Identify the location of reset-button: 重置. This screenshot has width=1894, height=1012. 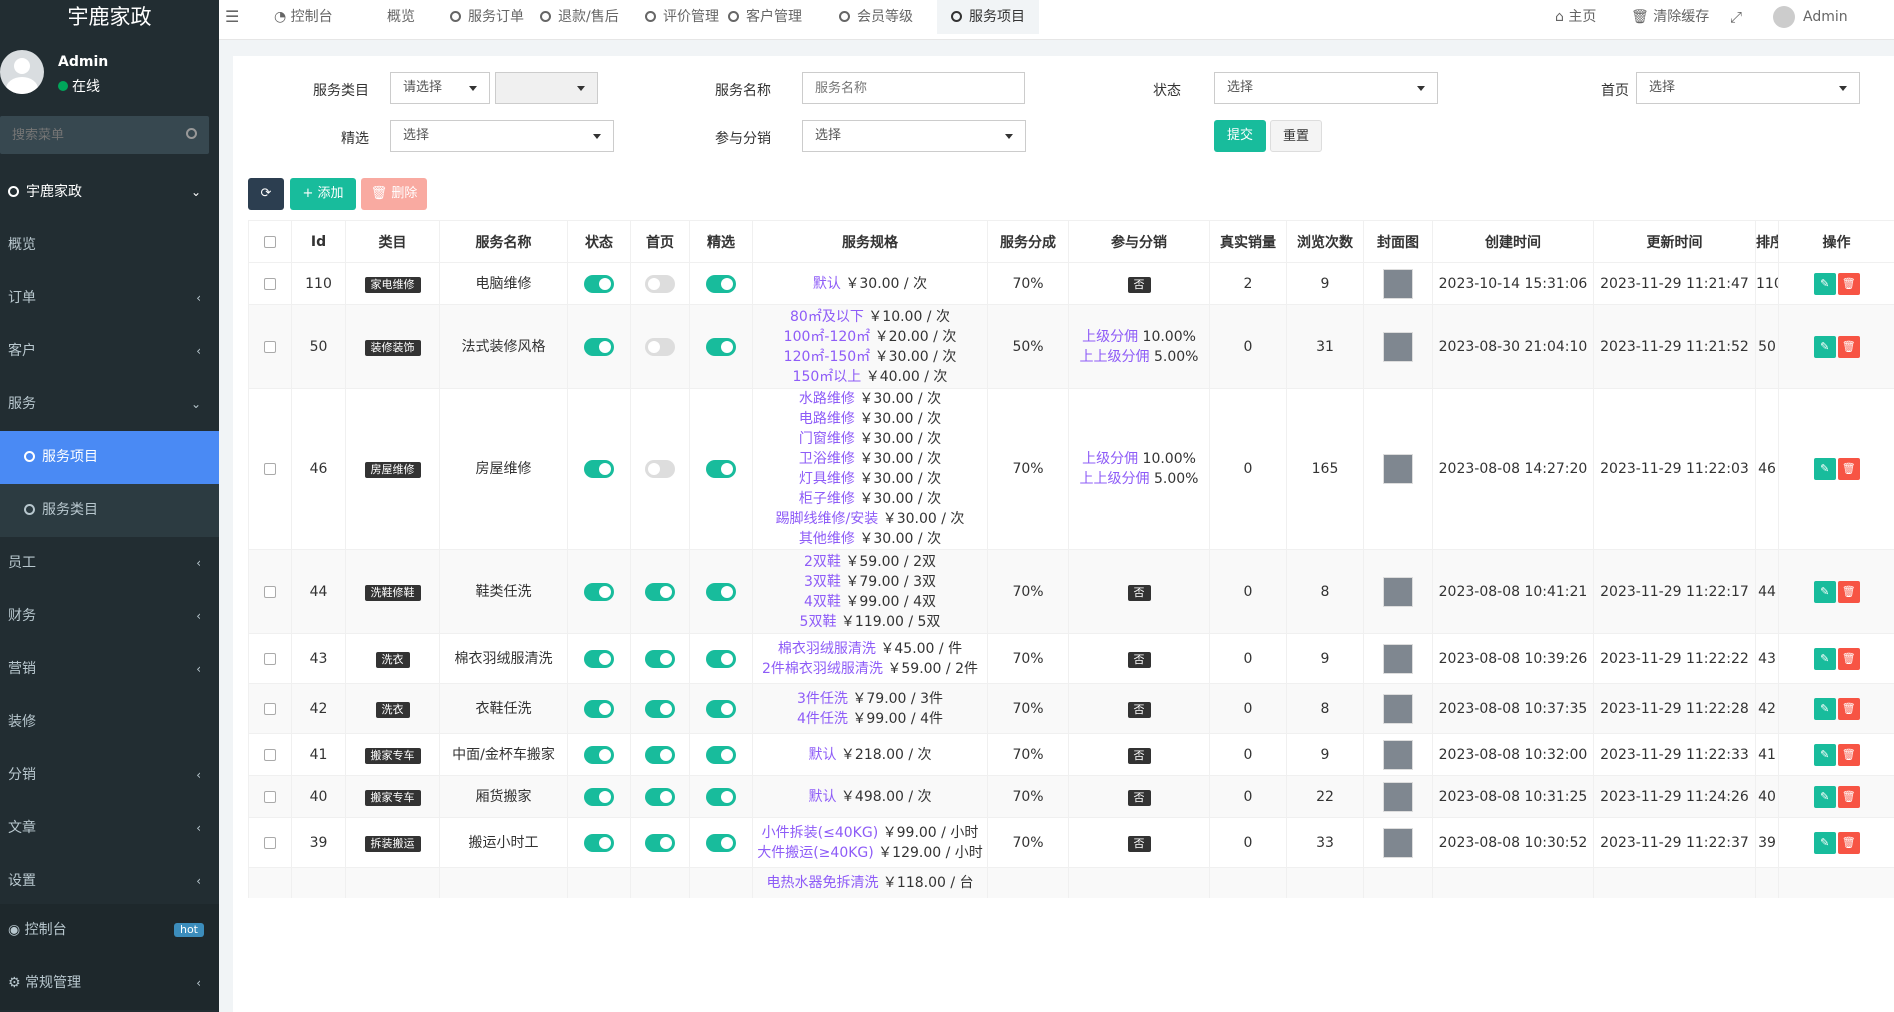
(1296, 136).